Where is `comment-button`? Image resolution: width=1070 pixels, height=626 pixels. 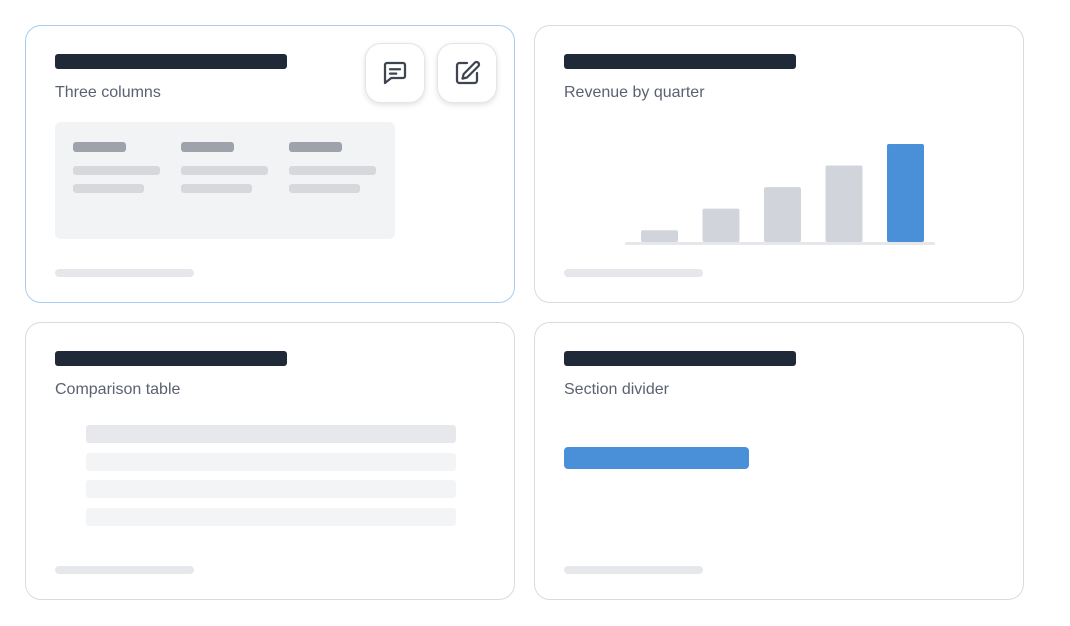 comment-button is located at coordinates (395, 73).